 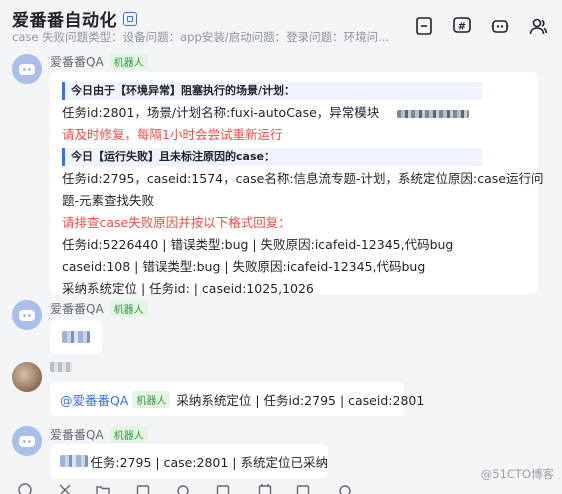 I want to click on group-title: 爱番番自动化, so click(x=64, y=21).